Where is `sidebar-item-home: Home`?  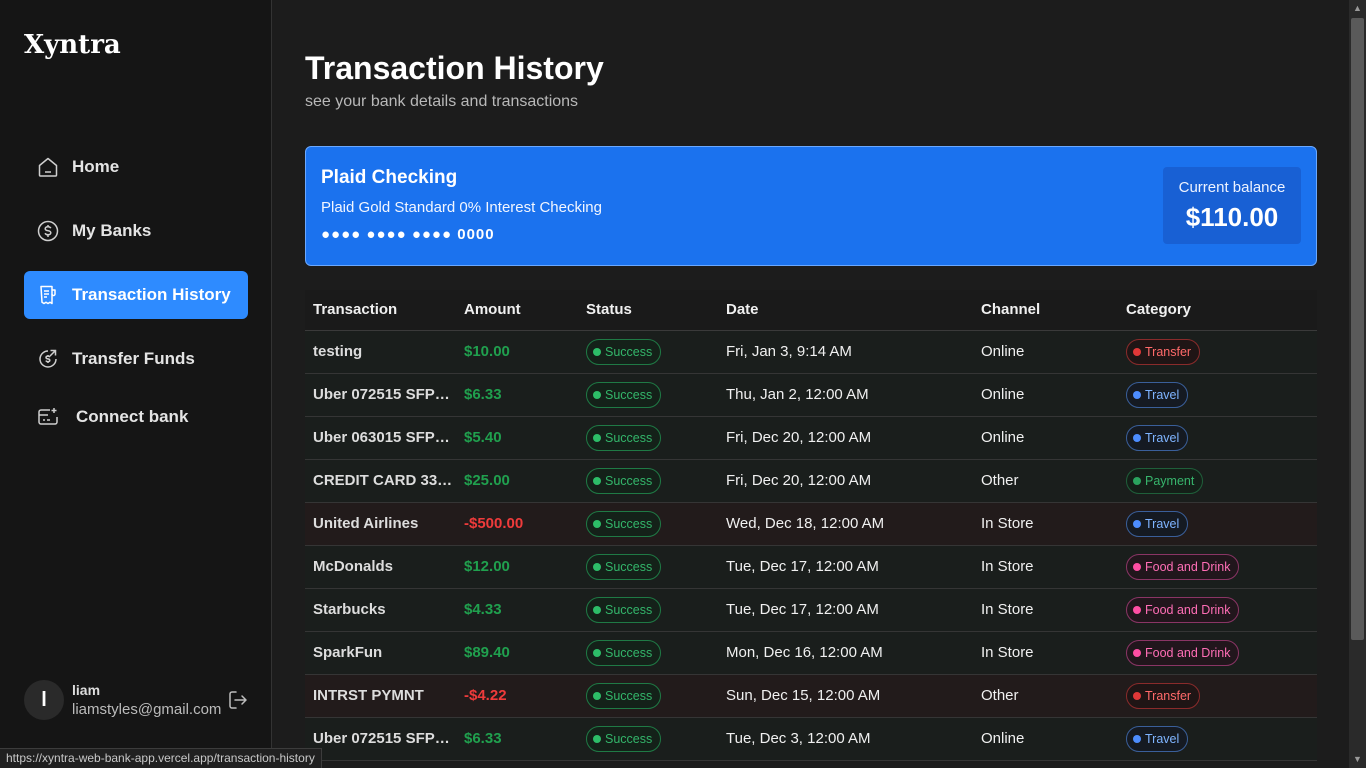
sidebar-item-home: Home is located at coordinates (136, 167).